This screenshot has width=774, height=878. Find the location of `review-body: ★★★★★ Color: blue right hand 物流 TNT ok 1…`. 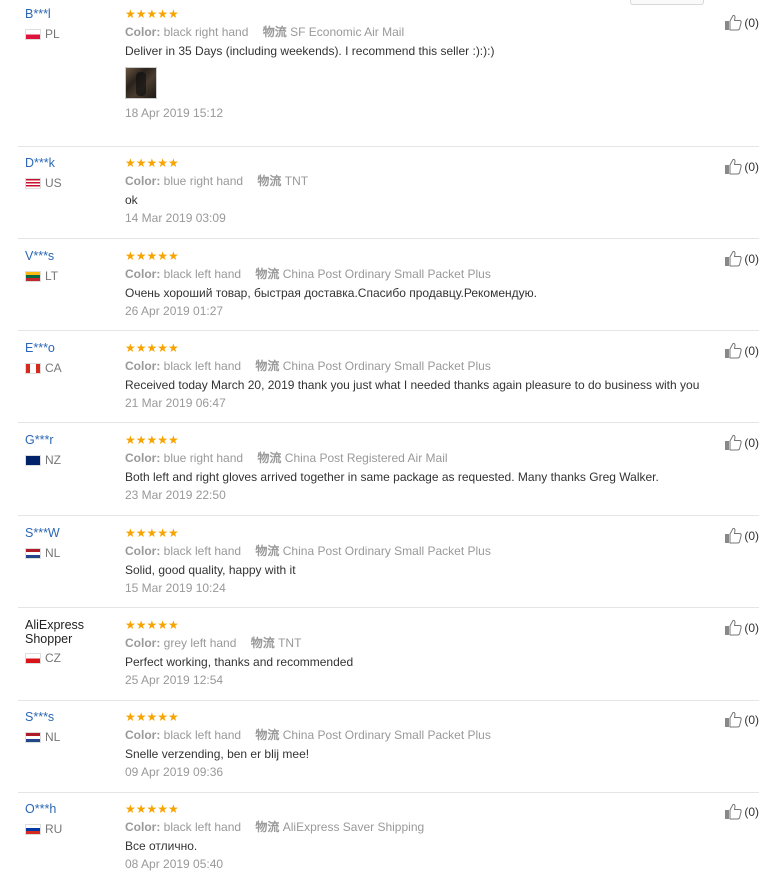

review-body: ★★★★★ Color: blue right hand 物流 TNT ok 1… is located at coordinates (430, 191).